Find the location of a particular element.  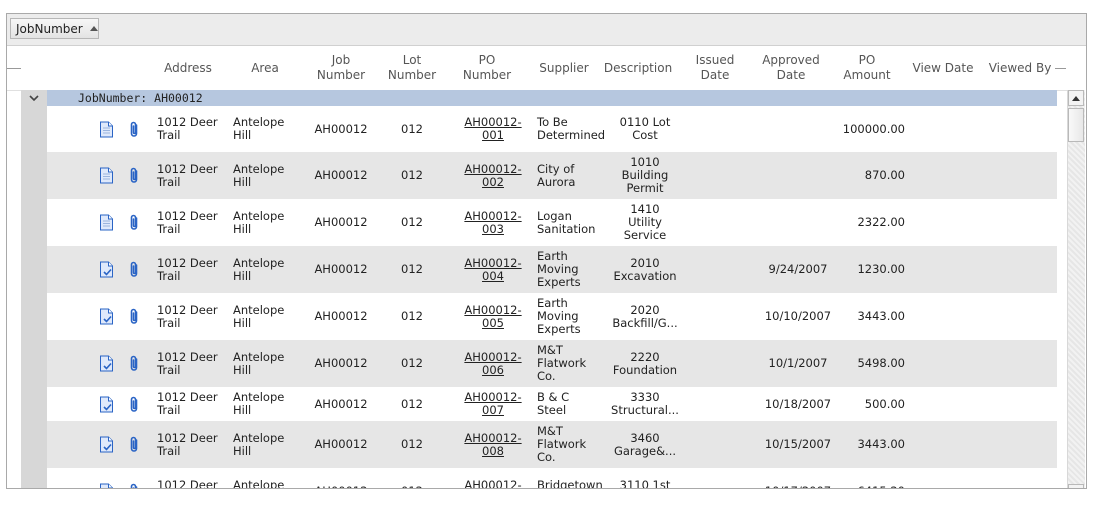

scroll-up-button is located at coordinates (1076, 98).